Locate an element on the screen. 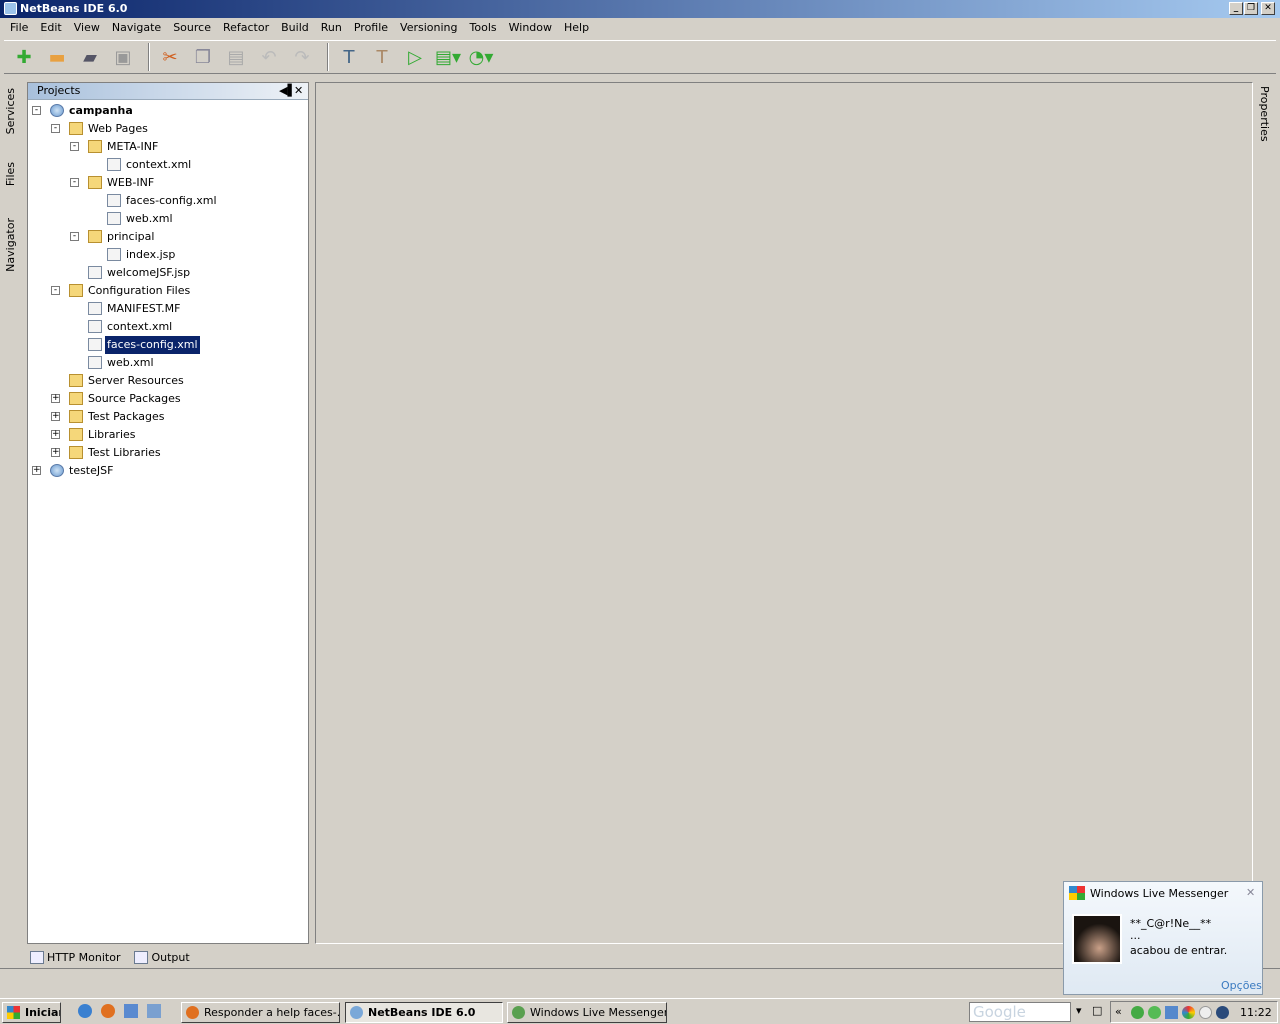 This screenshot has height=1024, width=1280. notification-close-icon: ✕ is located at coordinates (1250, 892).